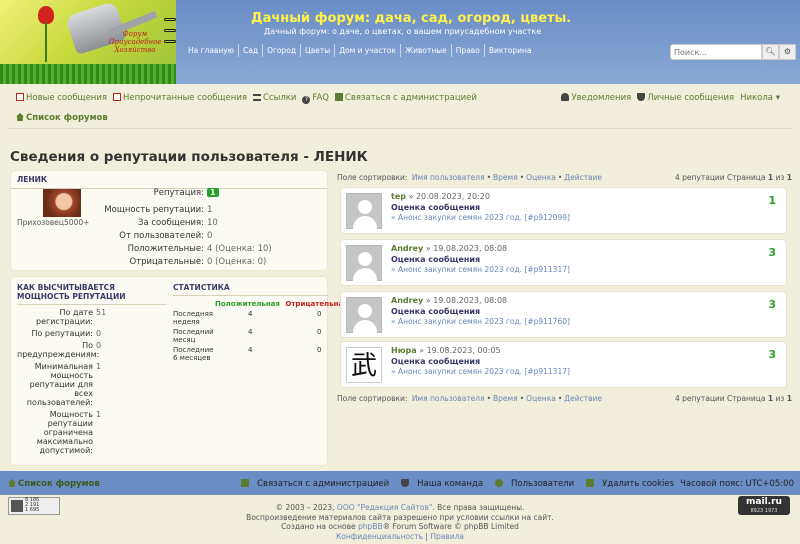  Describe the element at coordinates (531, 484) in the screenshot. I see `footer-members-link: Пользователи` at that location.